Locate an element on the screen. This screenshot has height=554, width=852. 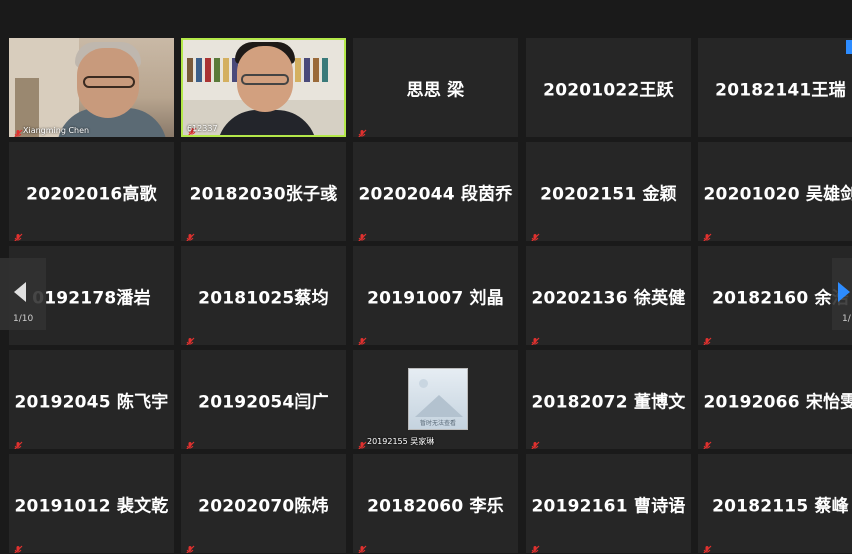
participant-name: 20192161 曹诗语 is located at coordinates (608, 506).